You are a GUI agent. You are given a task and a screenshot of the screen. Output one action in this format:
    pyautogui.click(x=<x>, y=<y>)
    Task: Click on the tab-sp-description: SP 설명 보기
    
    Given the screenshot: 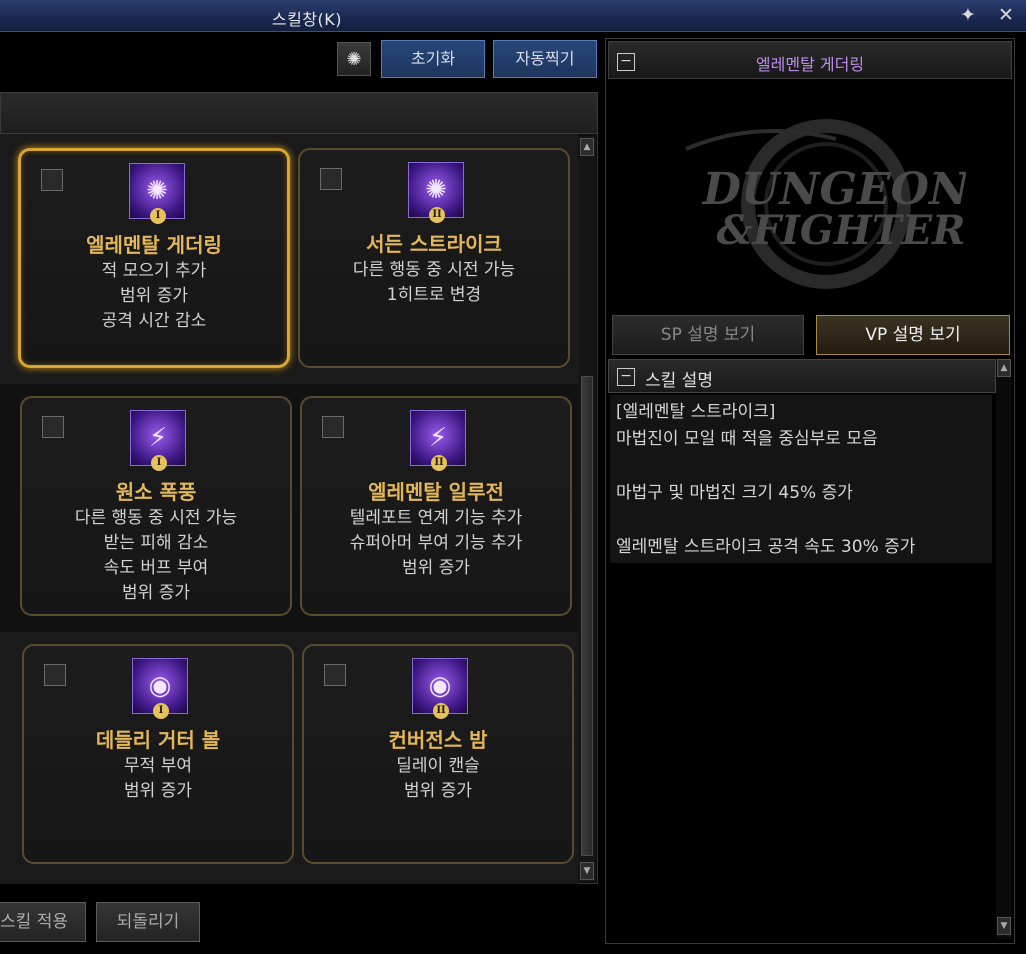 What is the action you would take?
    pyautogui.click(x=708, y=335)
    